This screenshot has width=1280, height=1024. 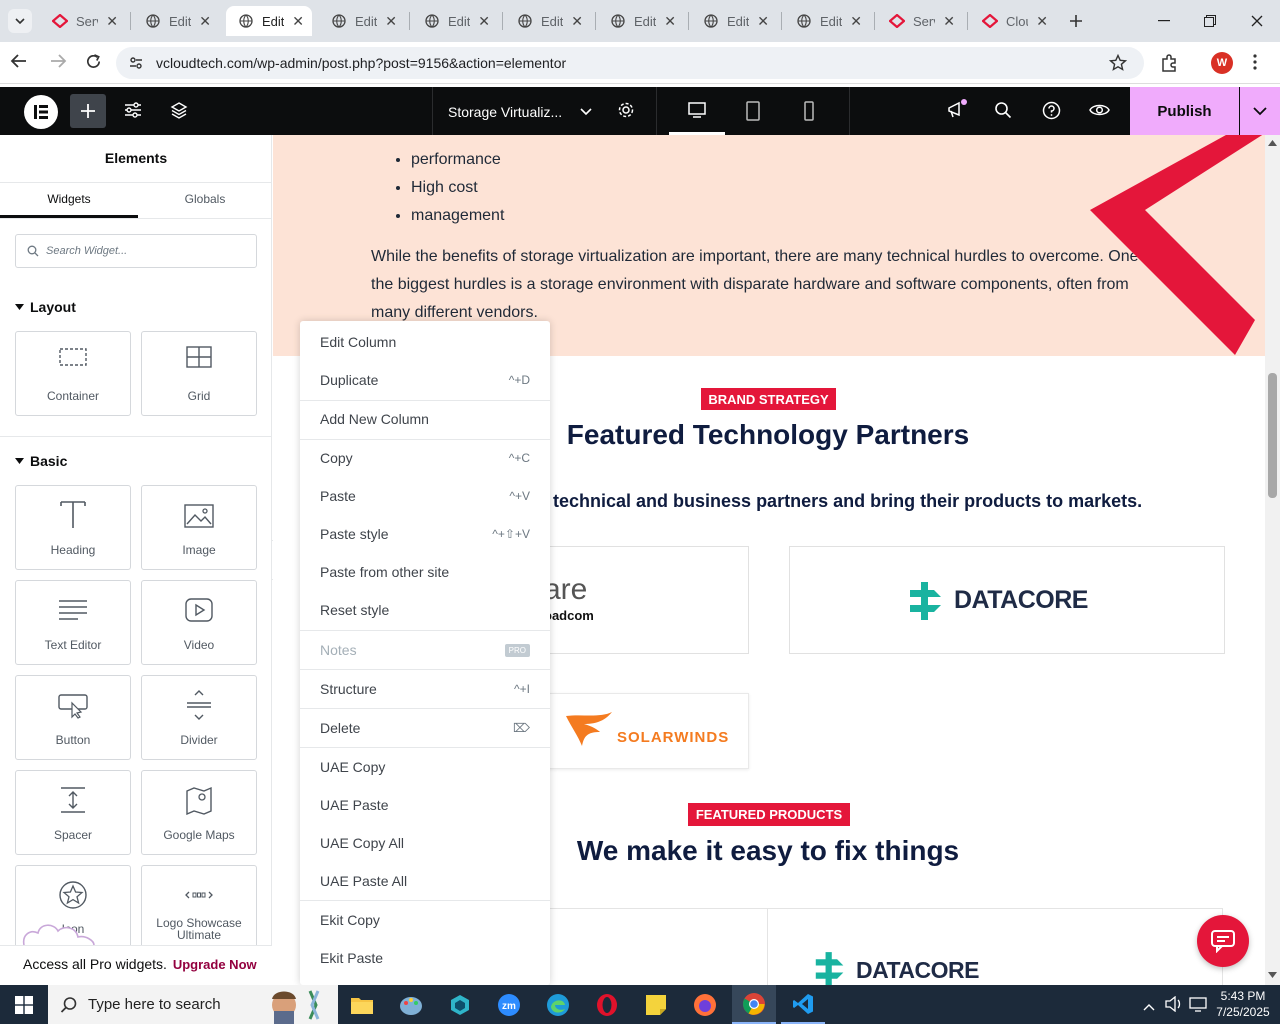 What do you see at coordinates (1257, 21) in the screenshot?
I see `close-window-button` at bounding box center [1257, 21].